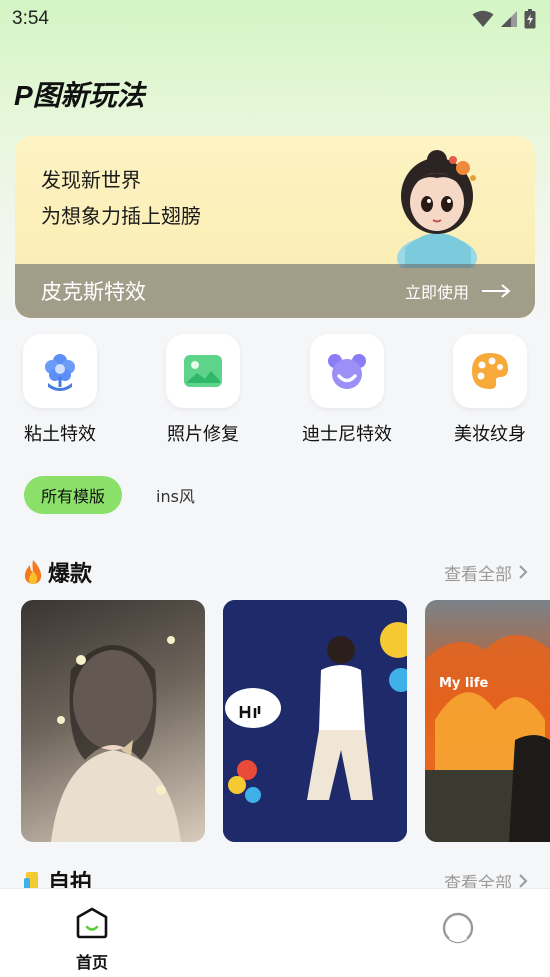  Describe the element at coordinates (483, 18) in the screenshot. I see `wifi-icon` at that location.